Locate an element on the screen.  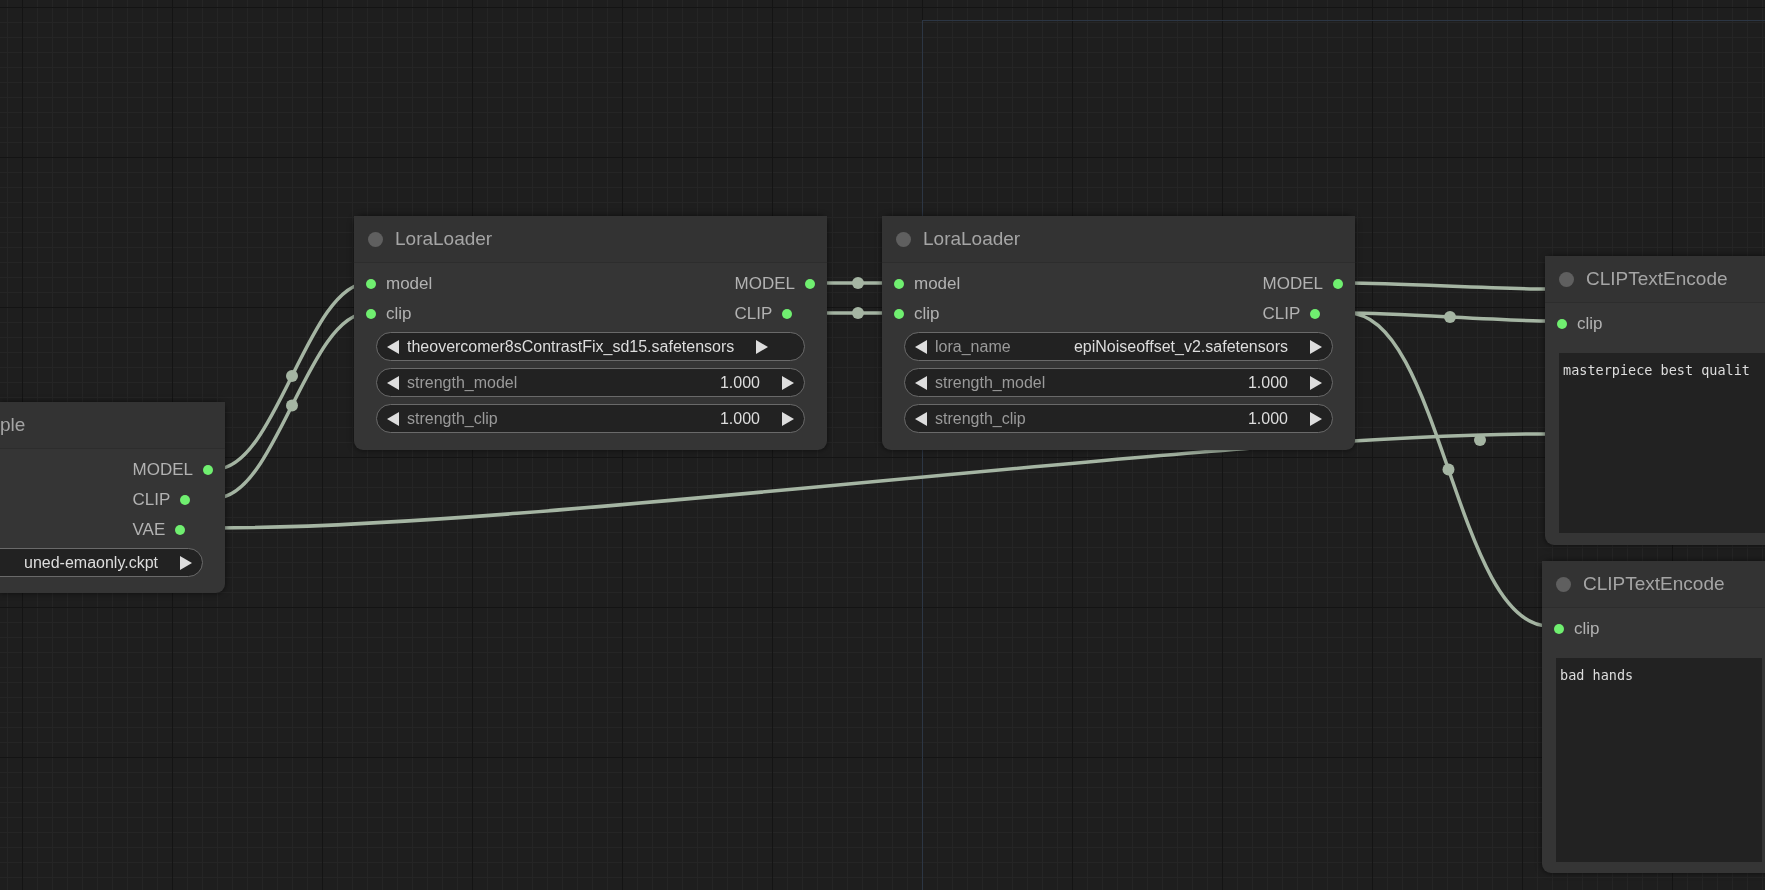
dropdown-widget: uned-emaonly.ckpt is located at coordinates (101, 562).